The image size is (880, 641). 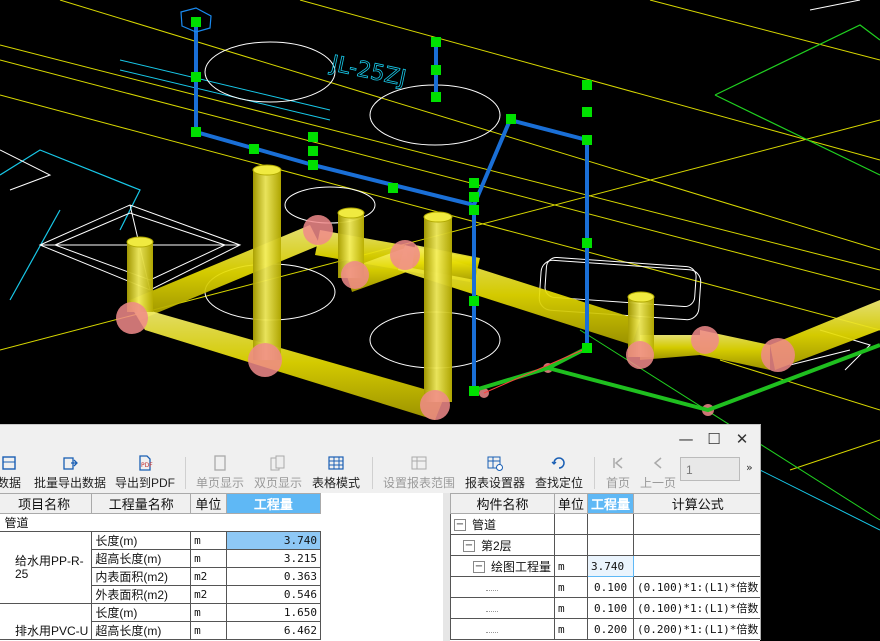 What do you see at coordinates (605, 524) in the screenshot?
I see `tree-row: − 管道` at bounding box center [605, 524].